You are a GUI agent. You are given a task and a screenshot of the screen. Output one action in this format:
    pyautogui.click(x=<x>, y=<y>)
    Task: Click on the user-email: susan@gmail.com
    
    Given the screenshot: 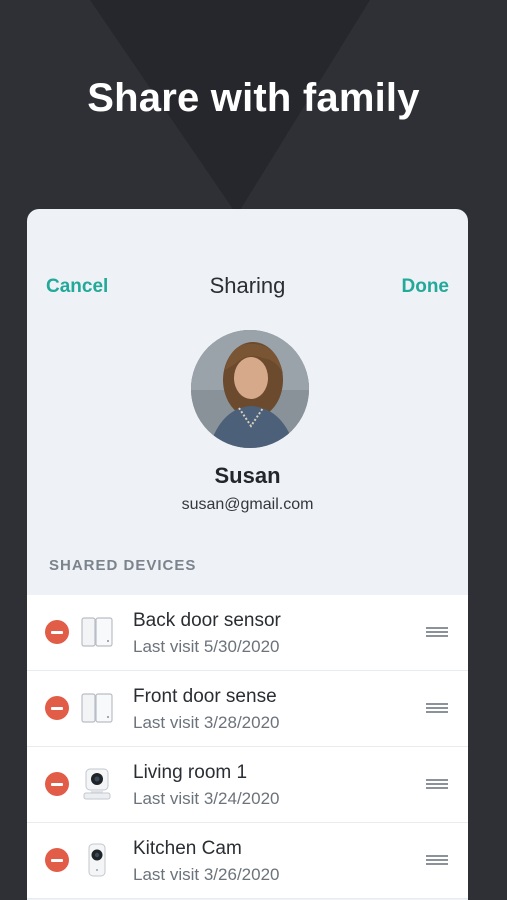 What is the action you would take?
    pyautogui.click(x=247, y=504)
    